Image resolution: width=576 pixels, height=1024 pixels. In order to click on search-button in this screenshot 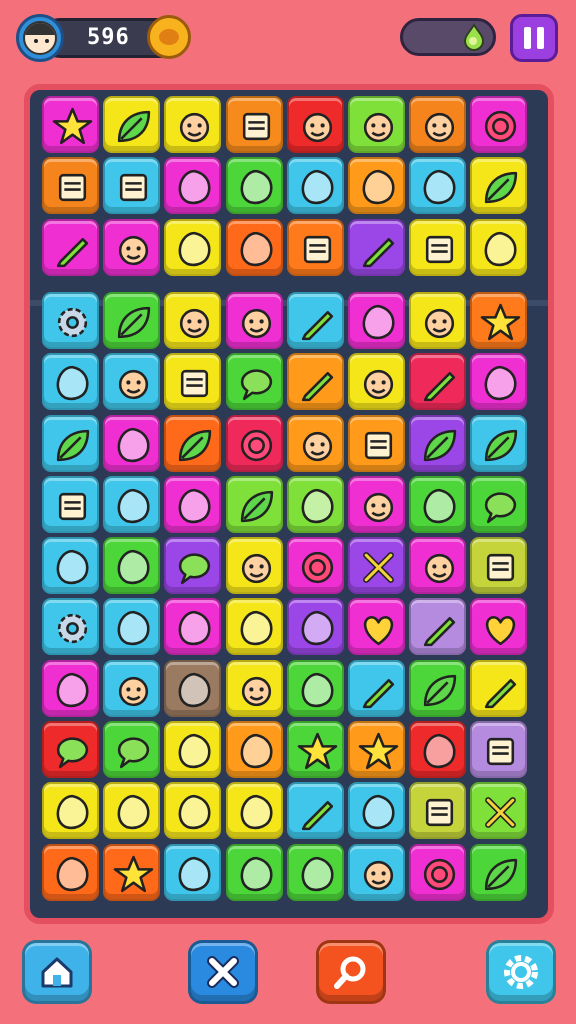, I will do `click(351, 972)`.